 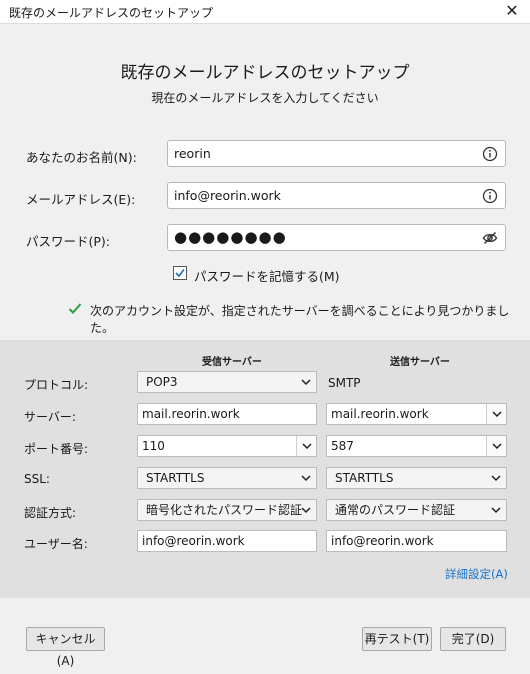 I want to click on outgoing-server-dropdown-button, so click(x=496, y=414).